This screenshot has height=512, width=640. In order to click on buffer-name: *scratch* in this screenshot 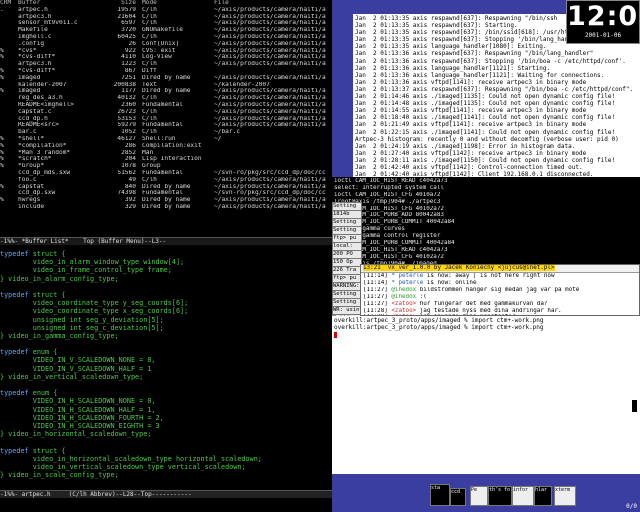, I will do `click(35, 159)`.